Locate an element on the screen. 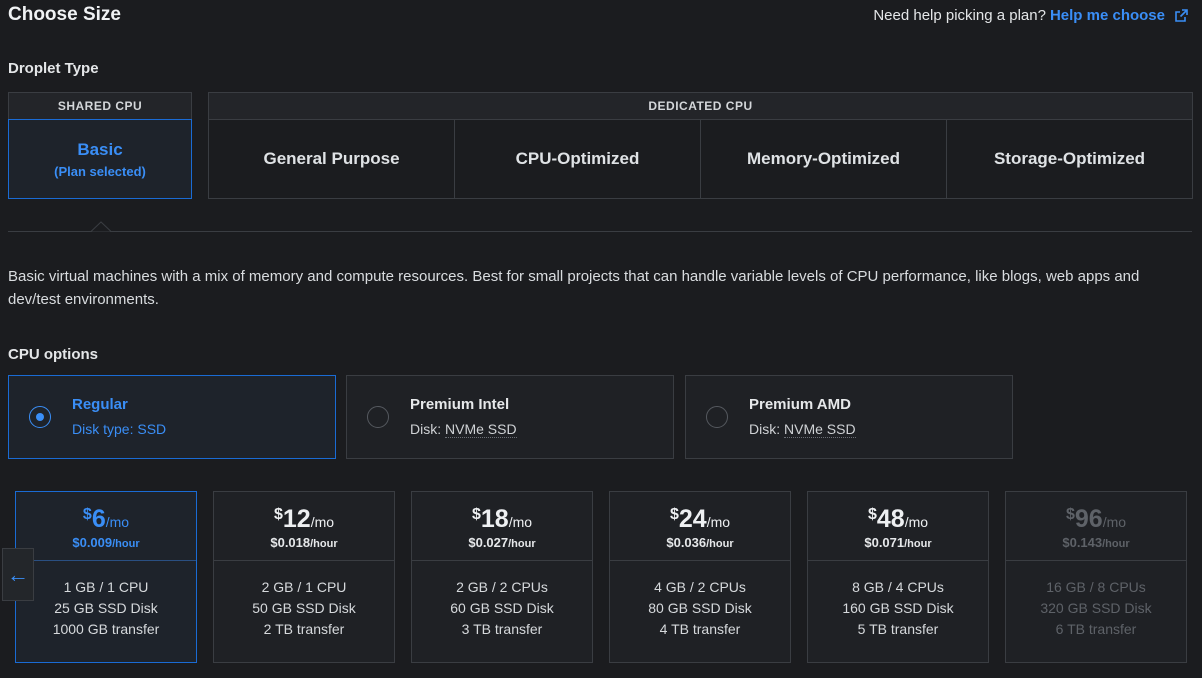 Image resolution: width=1202 pixels, height=678 pixels. droplet-type-label: Droplet Type is located at coordinates (53, 68).